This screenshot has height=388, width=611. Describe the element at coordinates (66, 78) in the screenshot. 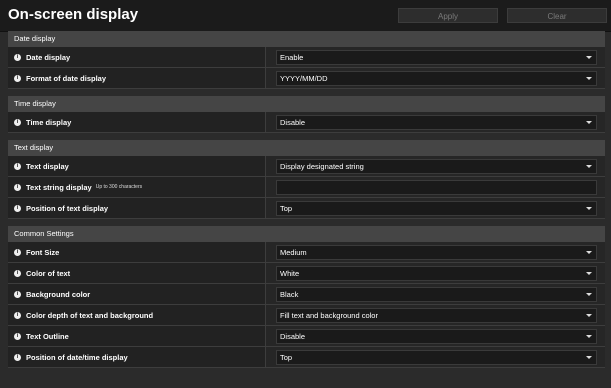

I see `row-label: Format of date display` at that location.